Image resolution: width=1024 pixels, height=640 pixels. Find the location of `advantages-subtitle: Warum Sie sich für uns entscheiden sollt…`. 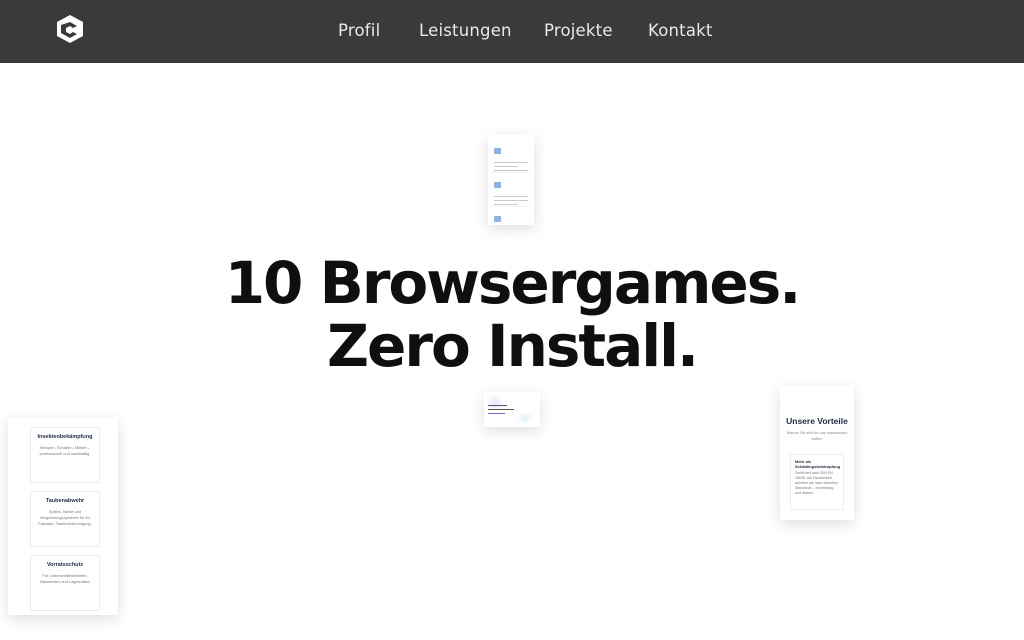

advantages-subtitle: Warum Sie sich für uns entscheiden sollt… is located at coordinates (817, 436).